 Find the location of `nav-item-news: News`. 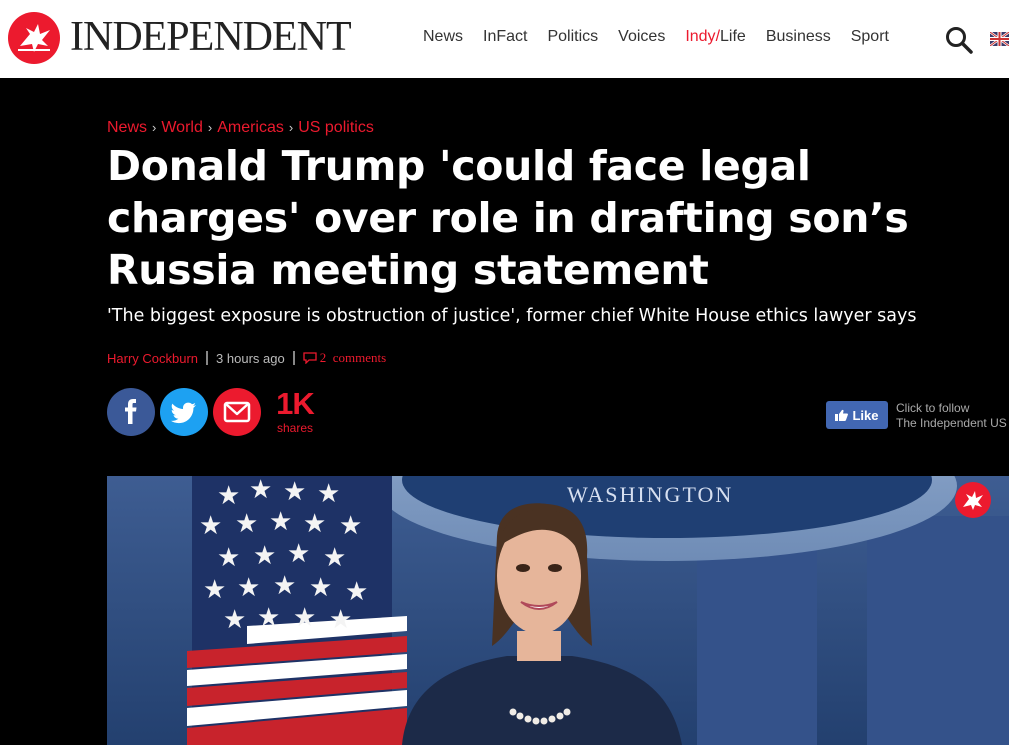

nav-item-news: News is located at coordinates (443, 39).